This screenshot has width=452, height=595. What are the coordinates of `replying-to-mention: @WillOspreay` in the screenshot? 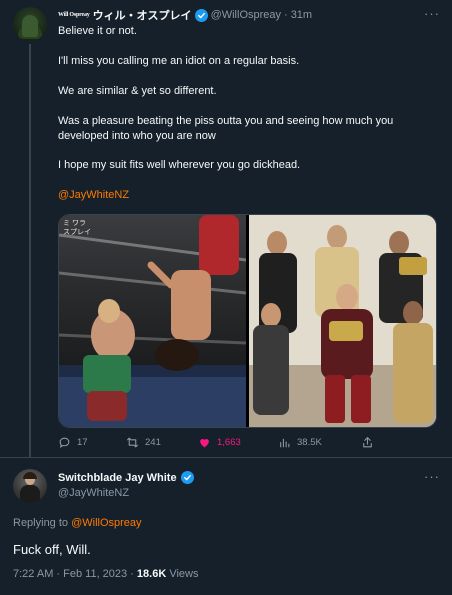 It's located at (106, 523).